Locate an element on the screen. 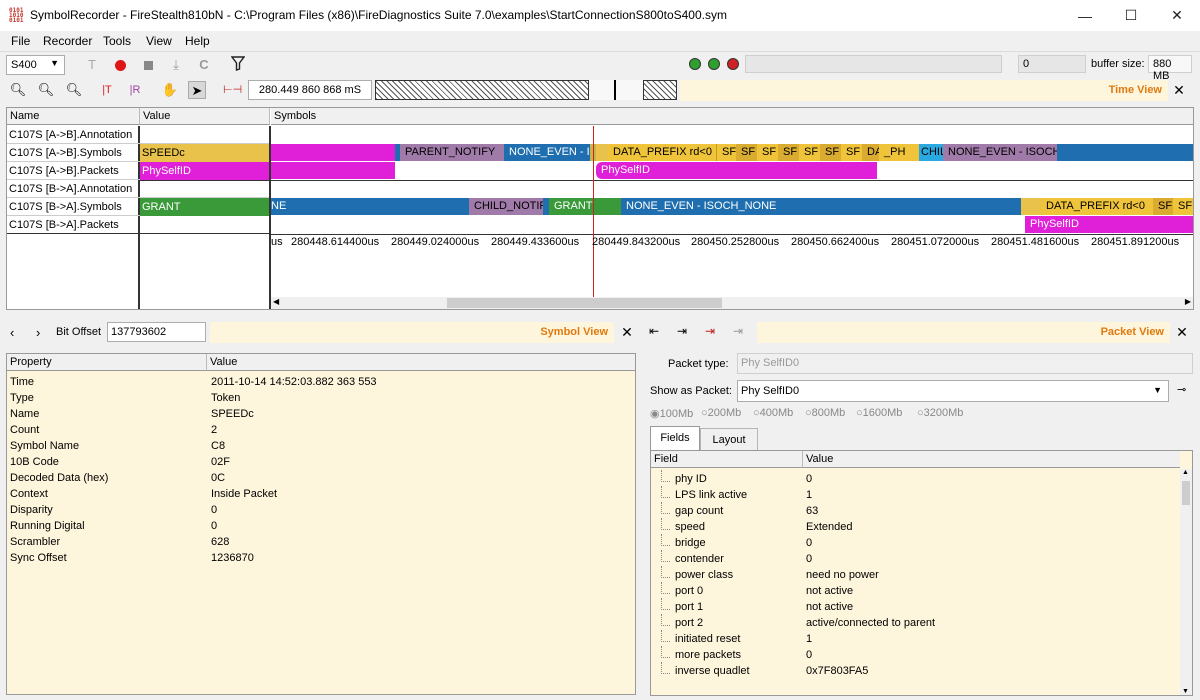 The height and width of the screenshot is (700, 1200). last-packet-icon: ⇥ is located at coordinates (738, 331).